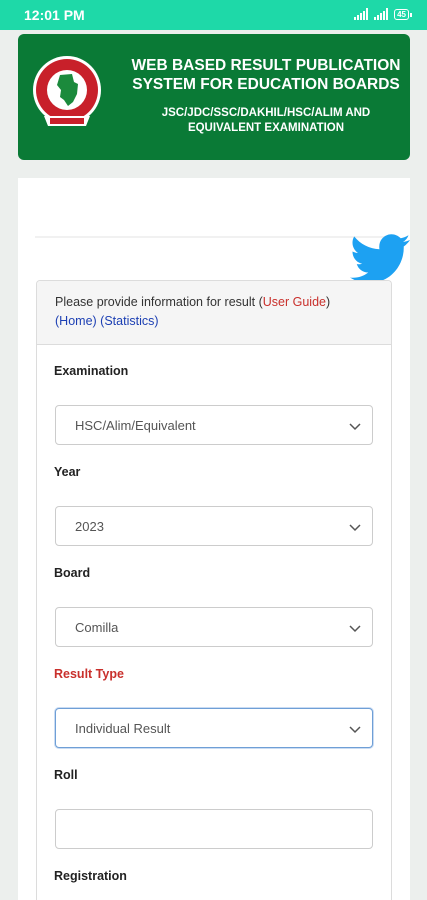  I want to click on roll-label: Roll, so click(66, 775).